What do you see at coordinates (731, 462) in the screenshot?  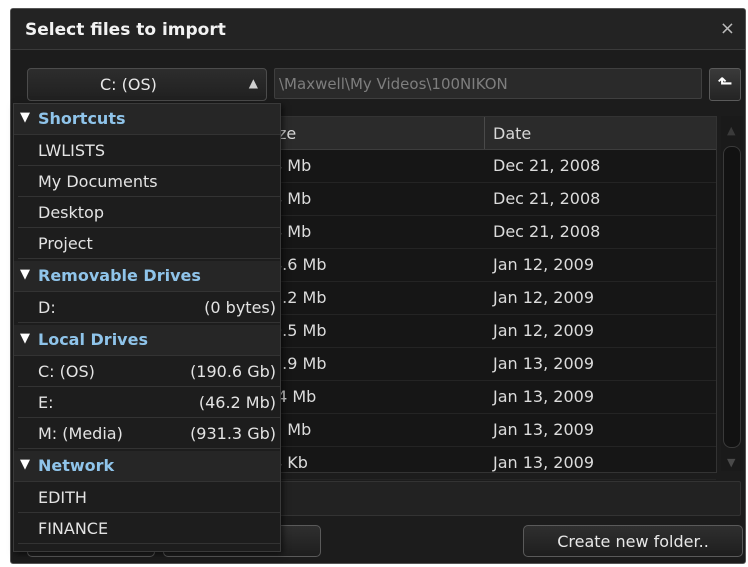 I see `scroll-down-icon: ▼` at bounding box center [731, 462].